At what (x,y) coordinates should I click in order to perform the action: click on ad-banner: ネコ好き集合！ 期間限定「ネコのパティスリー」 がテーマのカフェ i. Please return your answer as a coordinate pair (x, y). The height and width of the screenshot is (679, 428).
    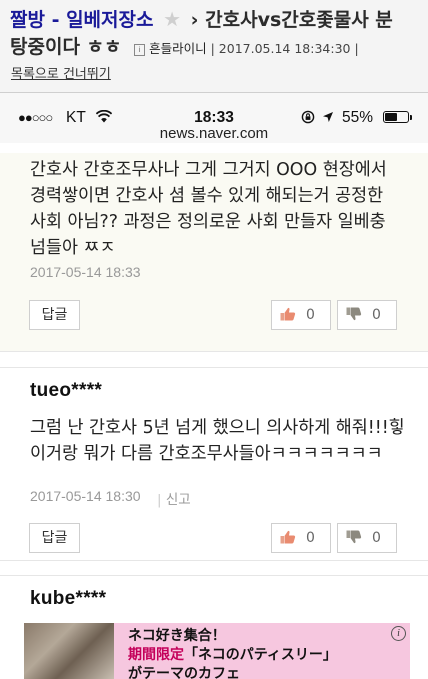
    Looking at the image, I should click on (217, 651).